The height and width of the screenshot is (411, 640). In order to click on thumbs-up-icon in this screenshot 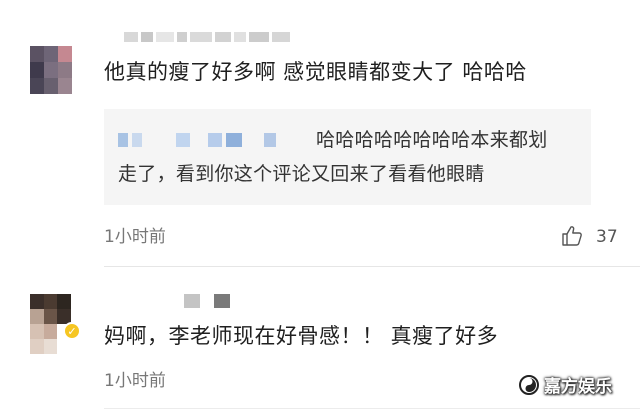, I will do `click(573, 236)`.